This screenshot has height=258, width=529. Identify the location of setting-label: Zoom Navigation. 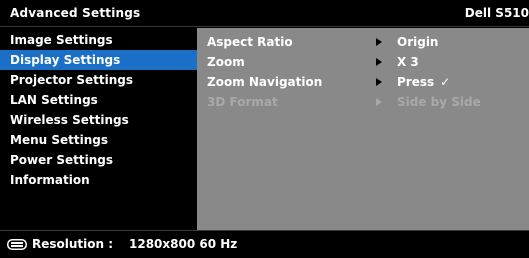
(265, 82).